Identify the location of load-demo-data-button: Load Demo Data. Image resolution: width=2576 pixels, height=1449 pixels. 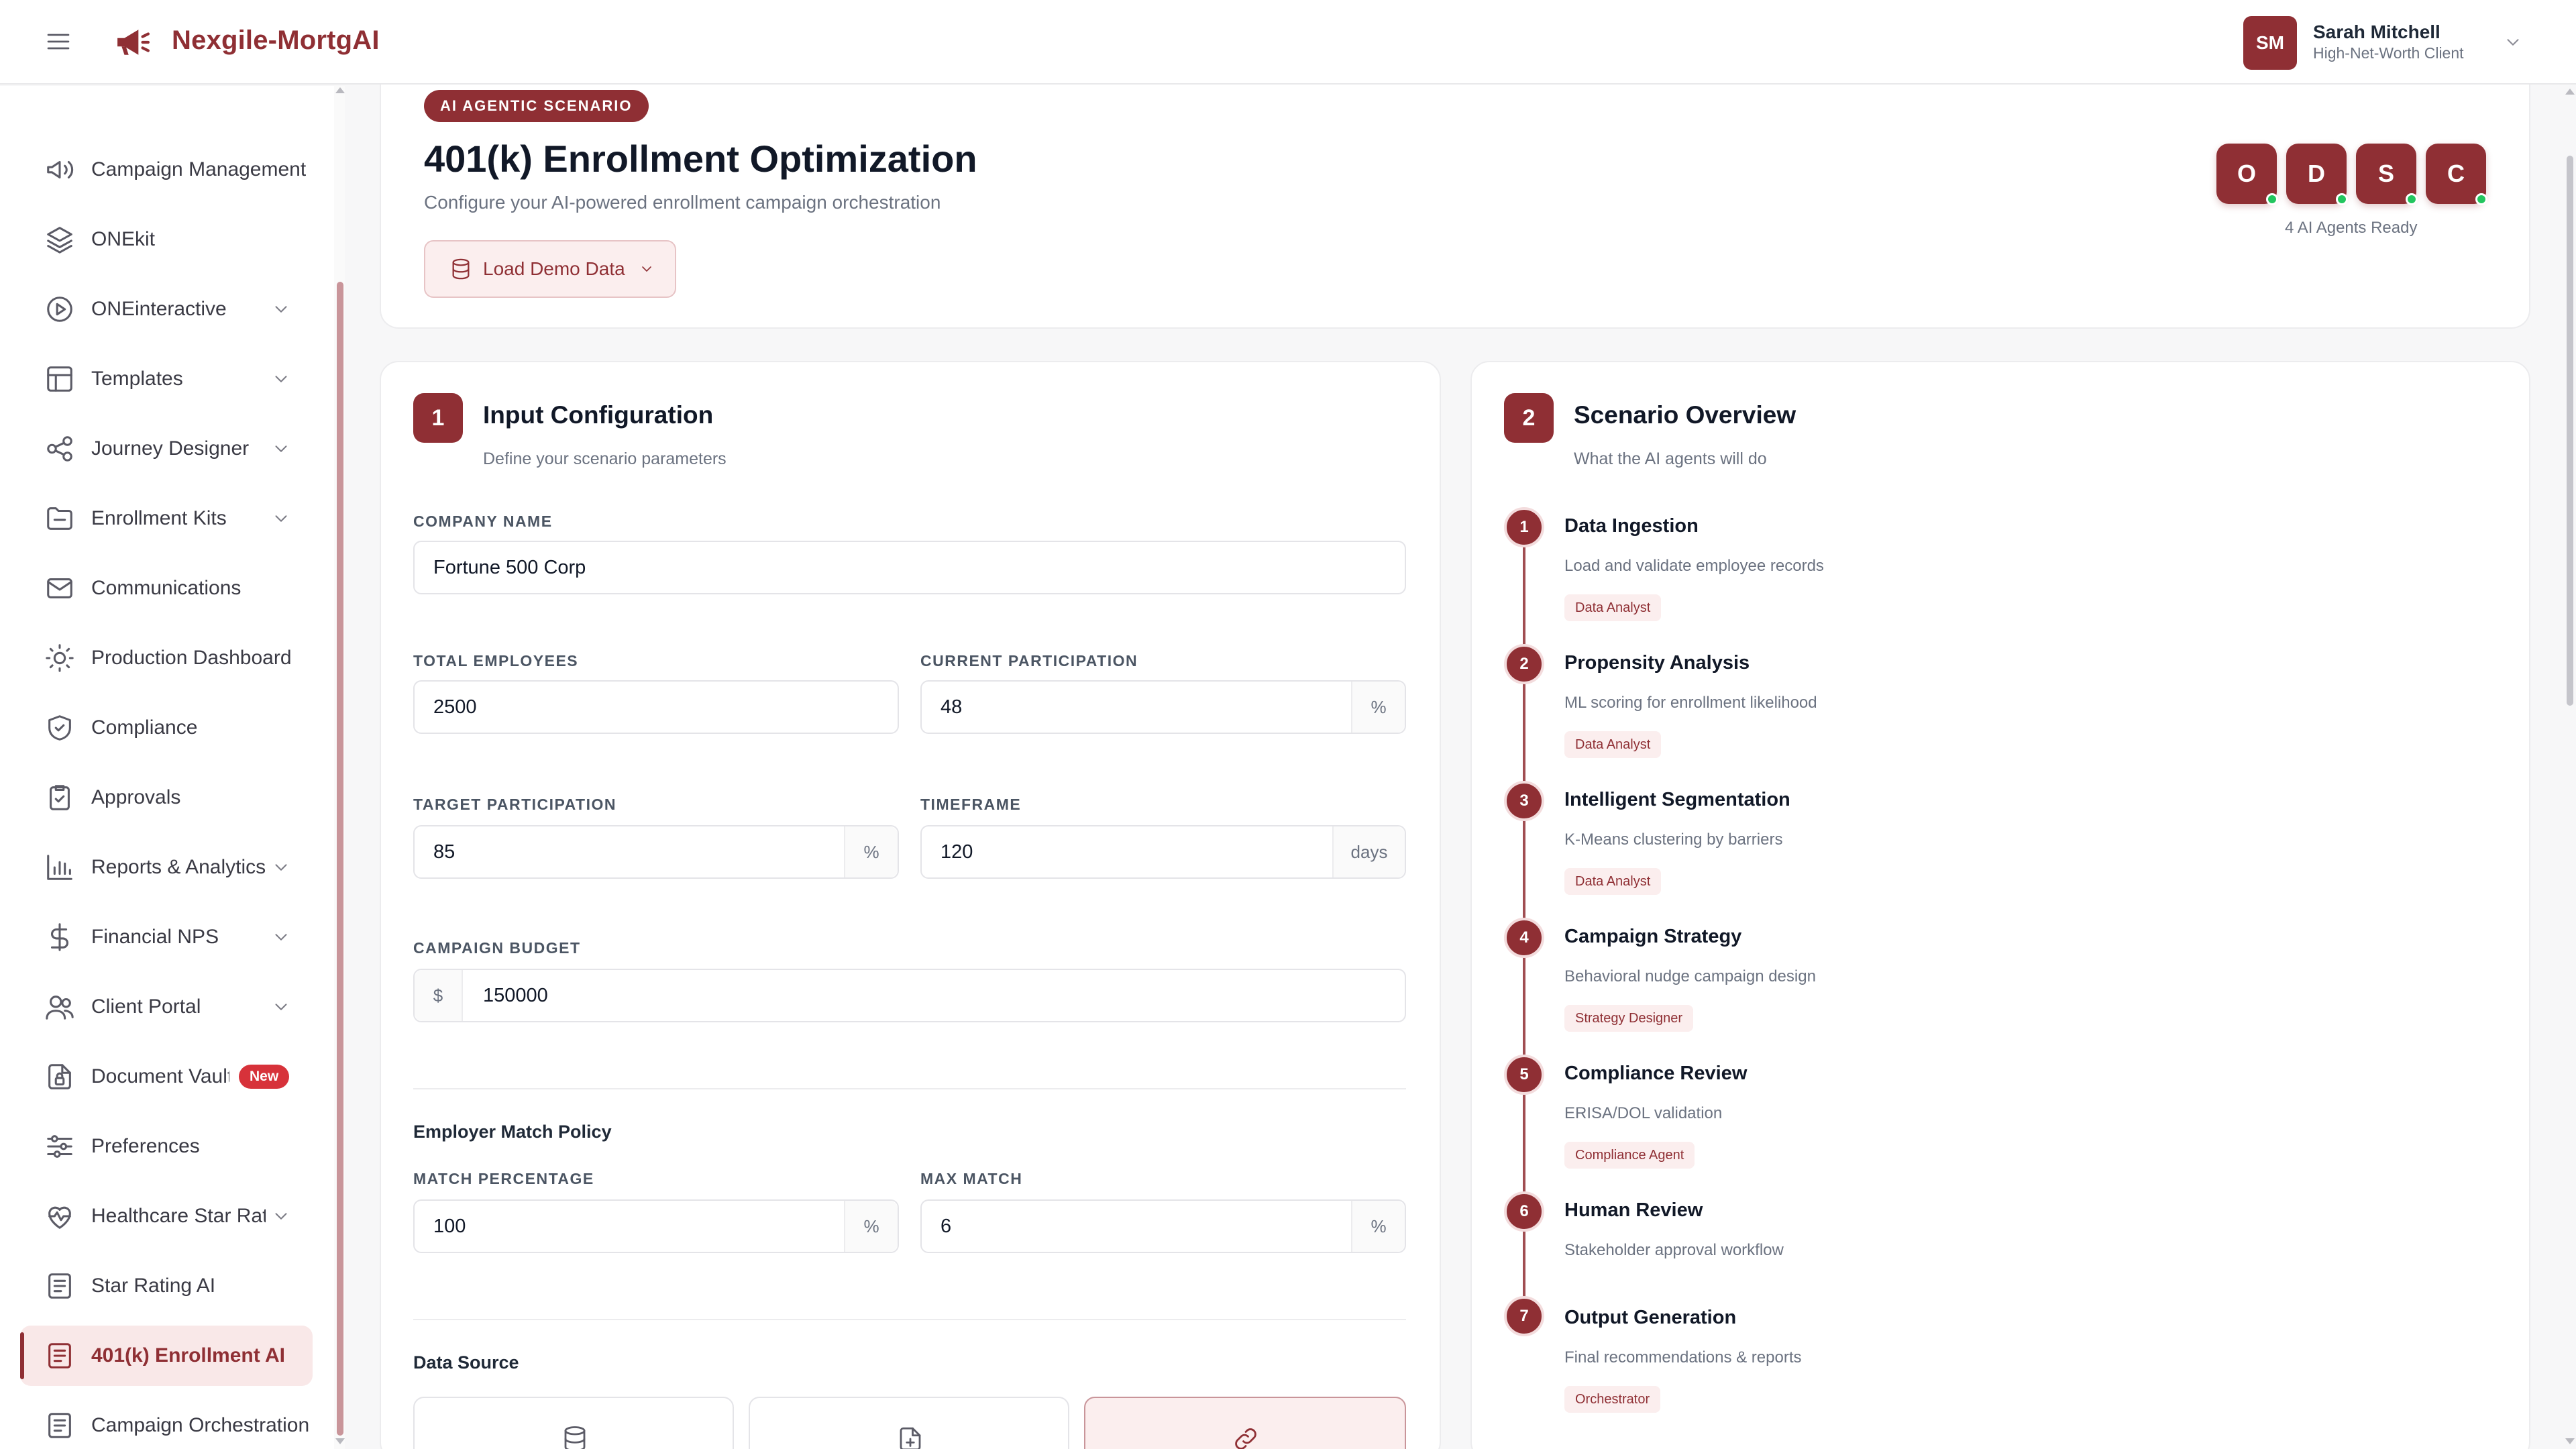
(550, 269).